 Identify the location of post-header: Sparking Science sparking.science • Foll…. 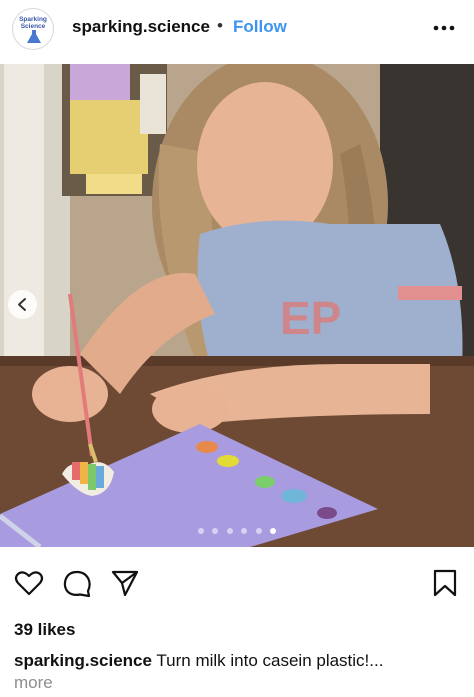
(237, 32).